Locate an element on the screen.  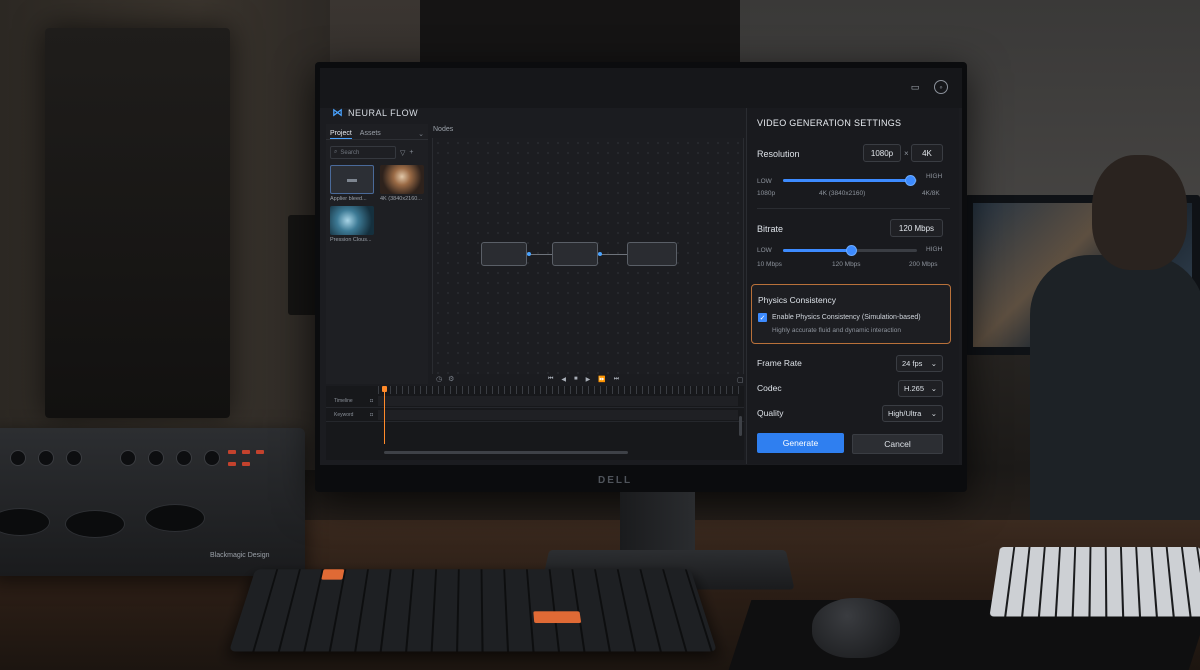
physics-title: Physics Consistency is located at coordinates (797, 300).